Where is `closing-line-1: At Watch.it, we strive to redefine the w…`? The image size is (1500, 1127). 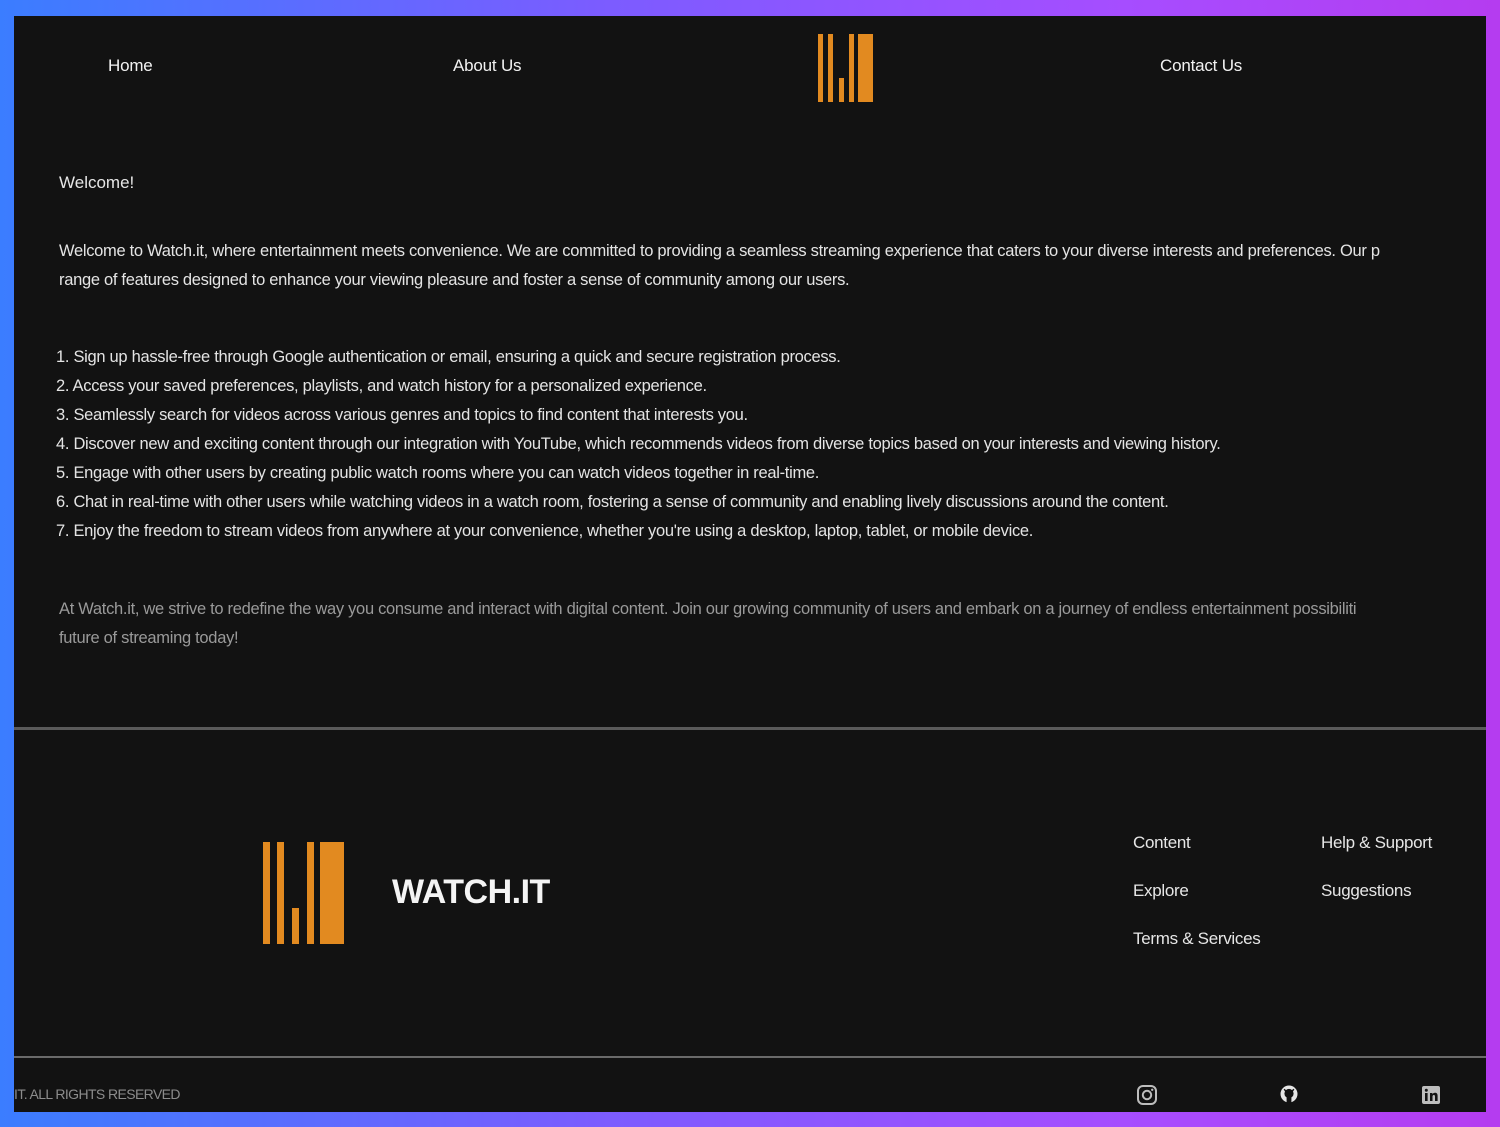 closing-line-1: At Watch.it, we strive to redefine the w… is located at coordinates (708, 609).